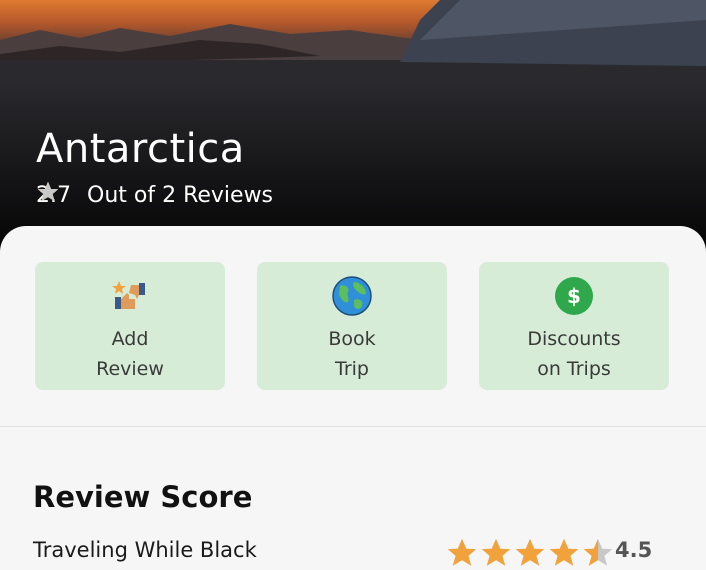 This screenshot has height=570, width=706. Describe the element at coordinates (574, 354) in the screenshot. I see `discounts-label: Discounts on Trips` at that location.